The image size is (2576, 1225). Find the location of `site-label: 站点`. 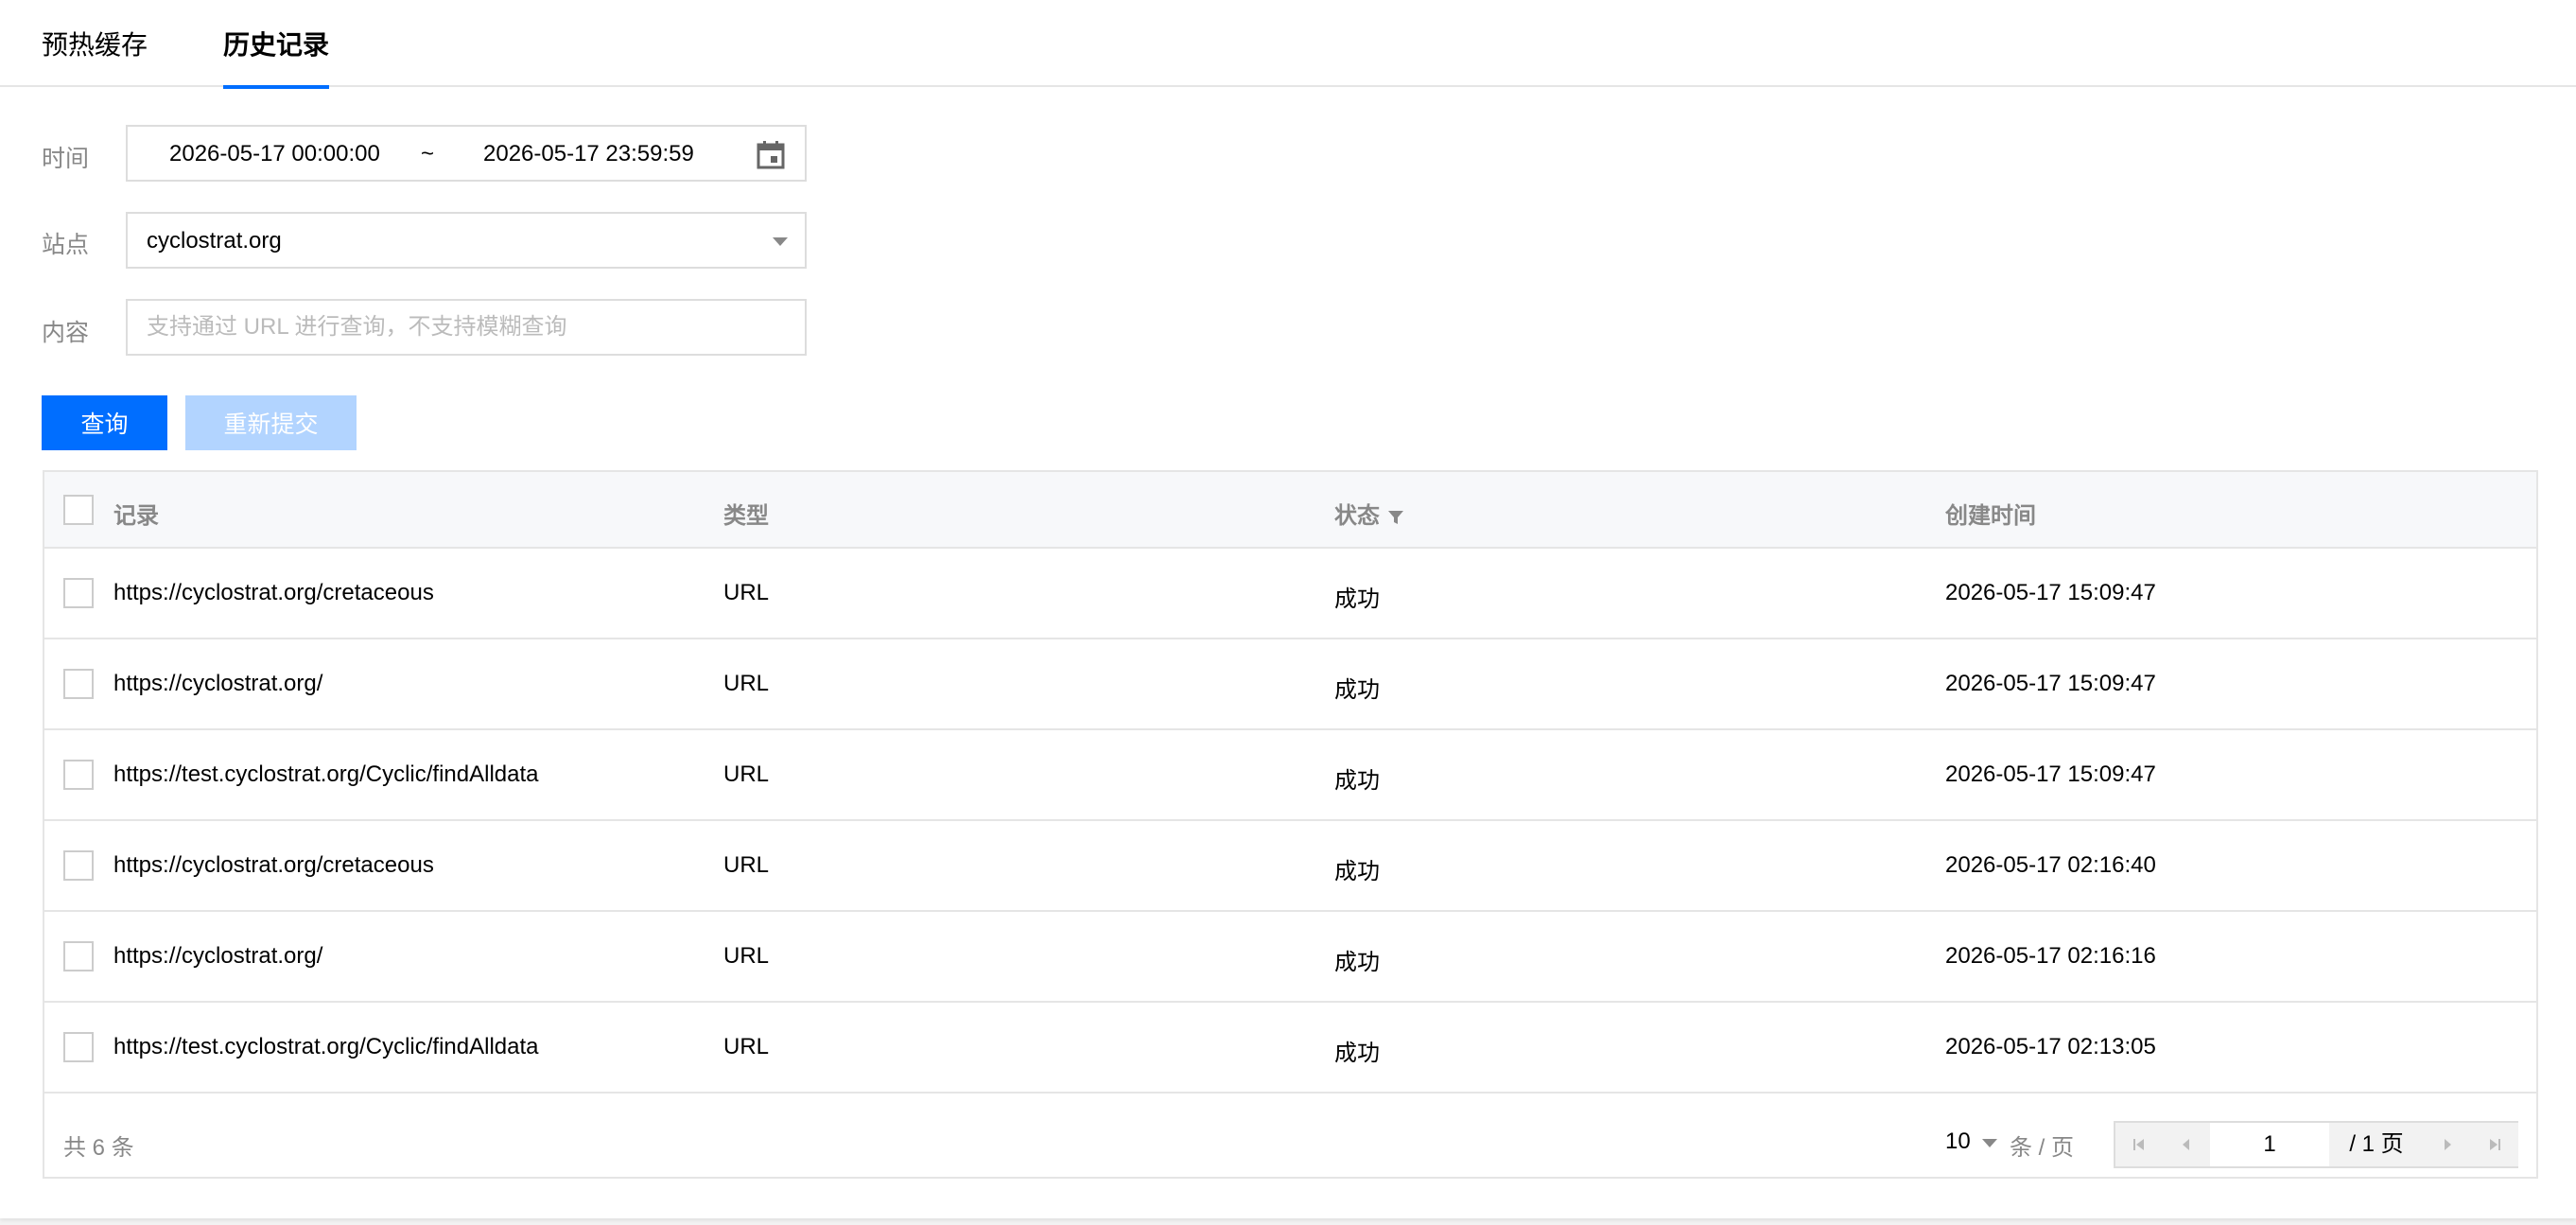

site-label: 站点 is located at coordinates (66, 245).